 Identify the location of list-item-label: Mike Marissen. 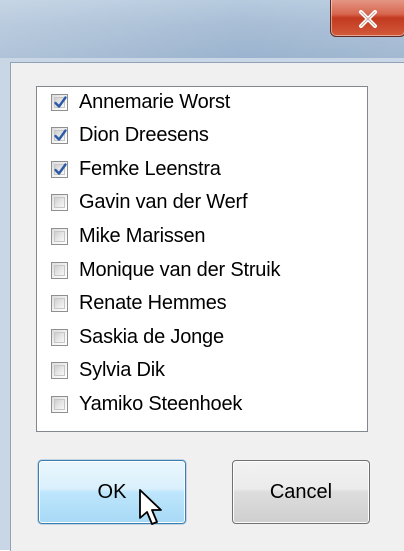
(142, 235).